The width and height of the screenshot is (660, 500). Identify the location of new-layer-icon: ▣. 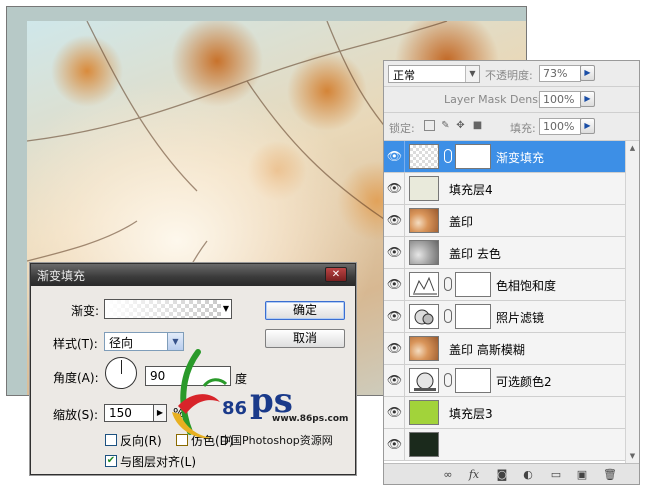
(582, 474).